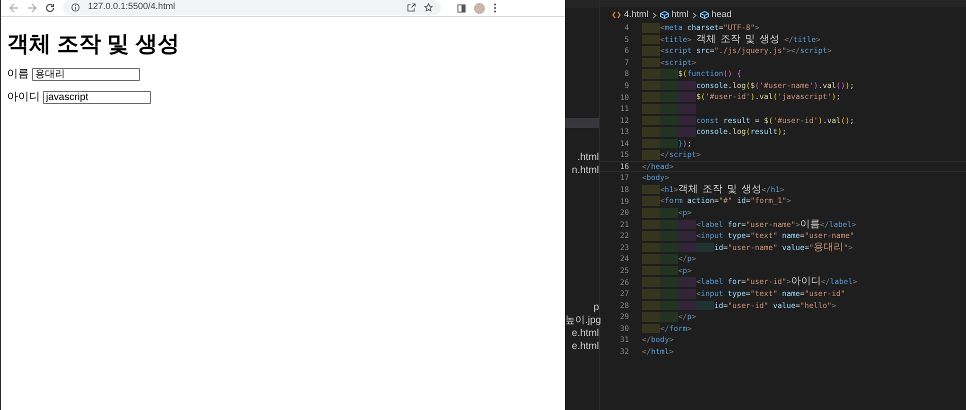  What do you see at coordinates (18, 74) in the screenshot?
I see `field-label: 이름` at bounding box center [18, 74].